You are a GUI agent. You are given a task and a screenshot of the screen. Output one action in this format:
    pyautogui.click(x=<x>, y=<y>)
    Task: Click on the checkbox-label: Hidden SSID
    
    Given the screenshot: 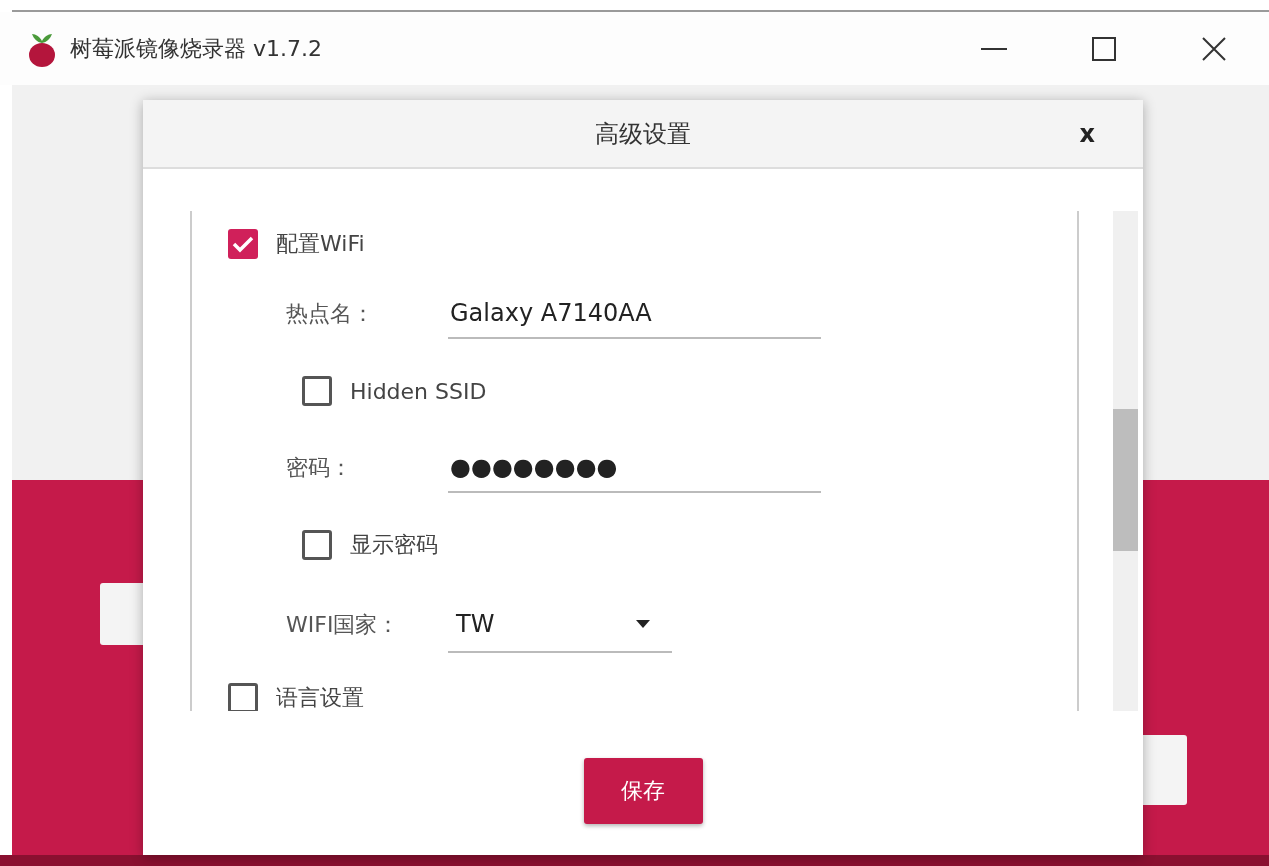 What is the action you would take?
    pyautogui.click(x=418, y=391)
    